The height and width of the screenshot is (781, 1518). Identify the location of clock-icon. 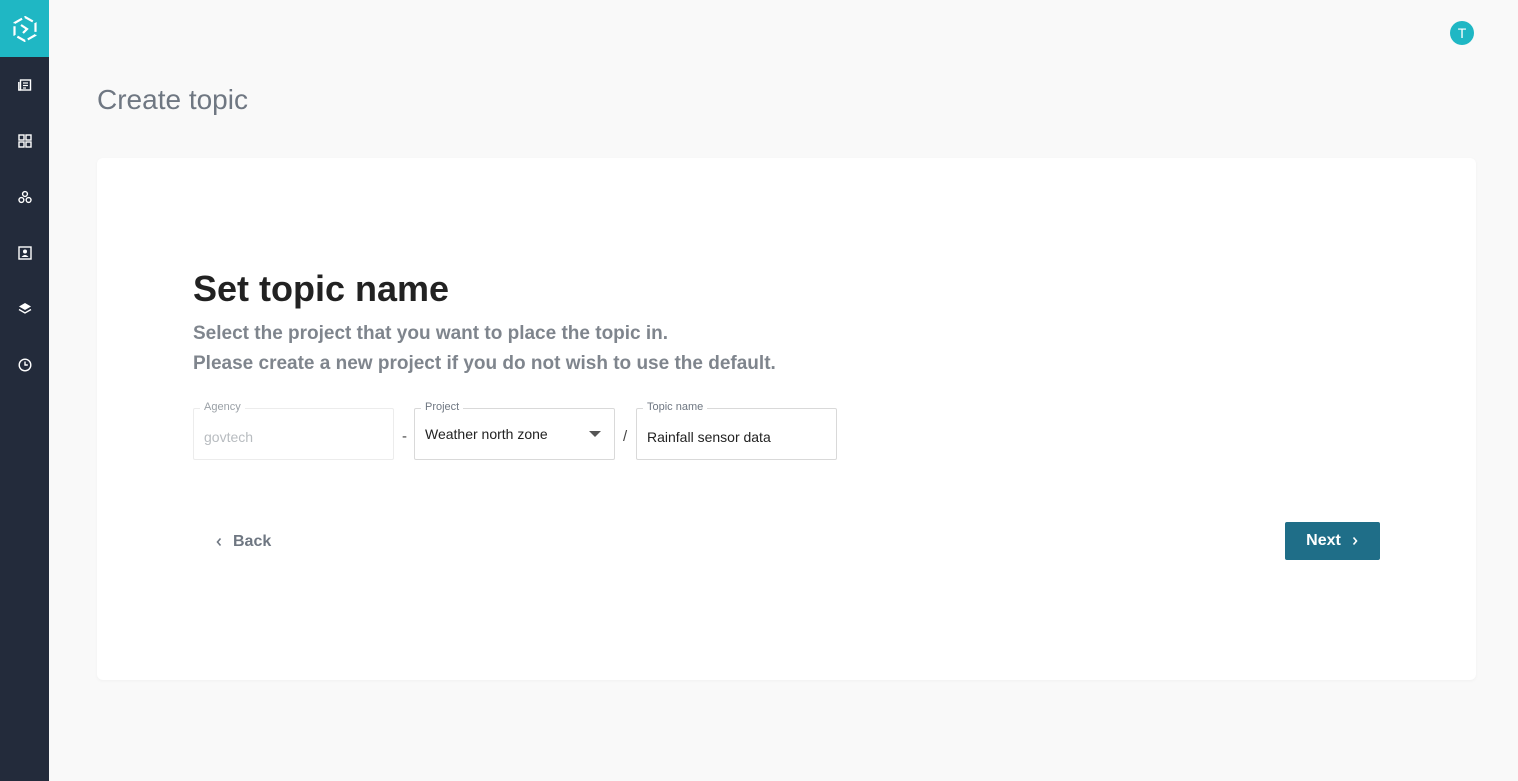
(24, 365).